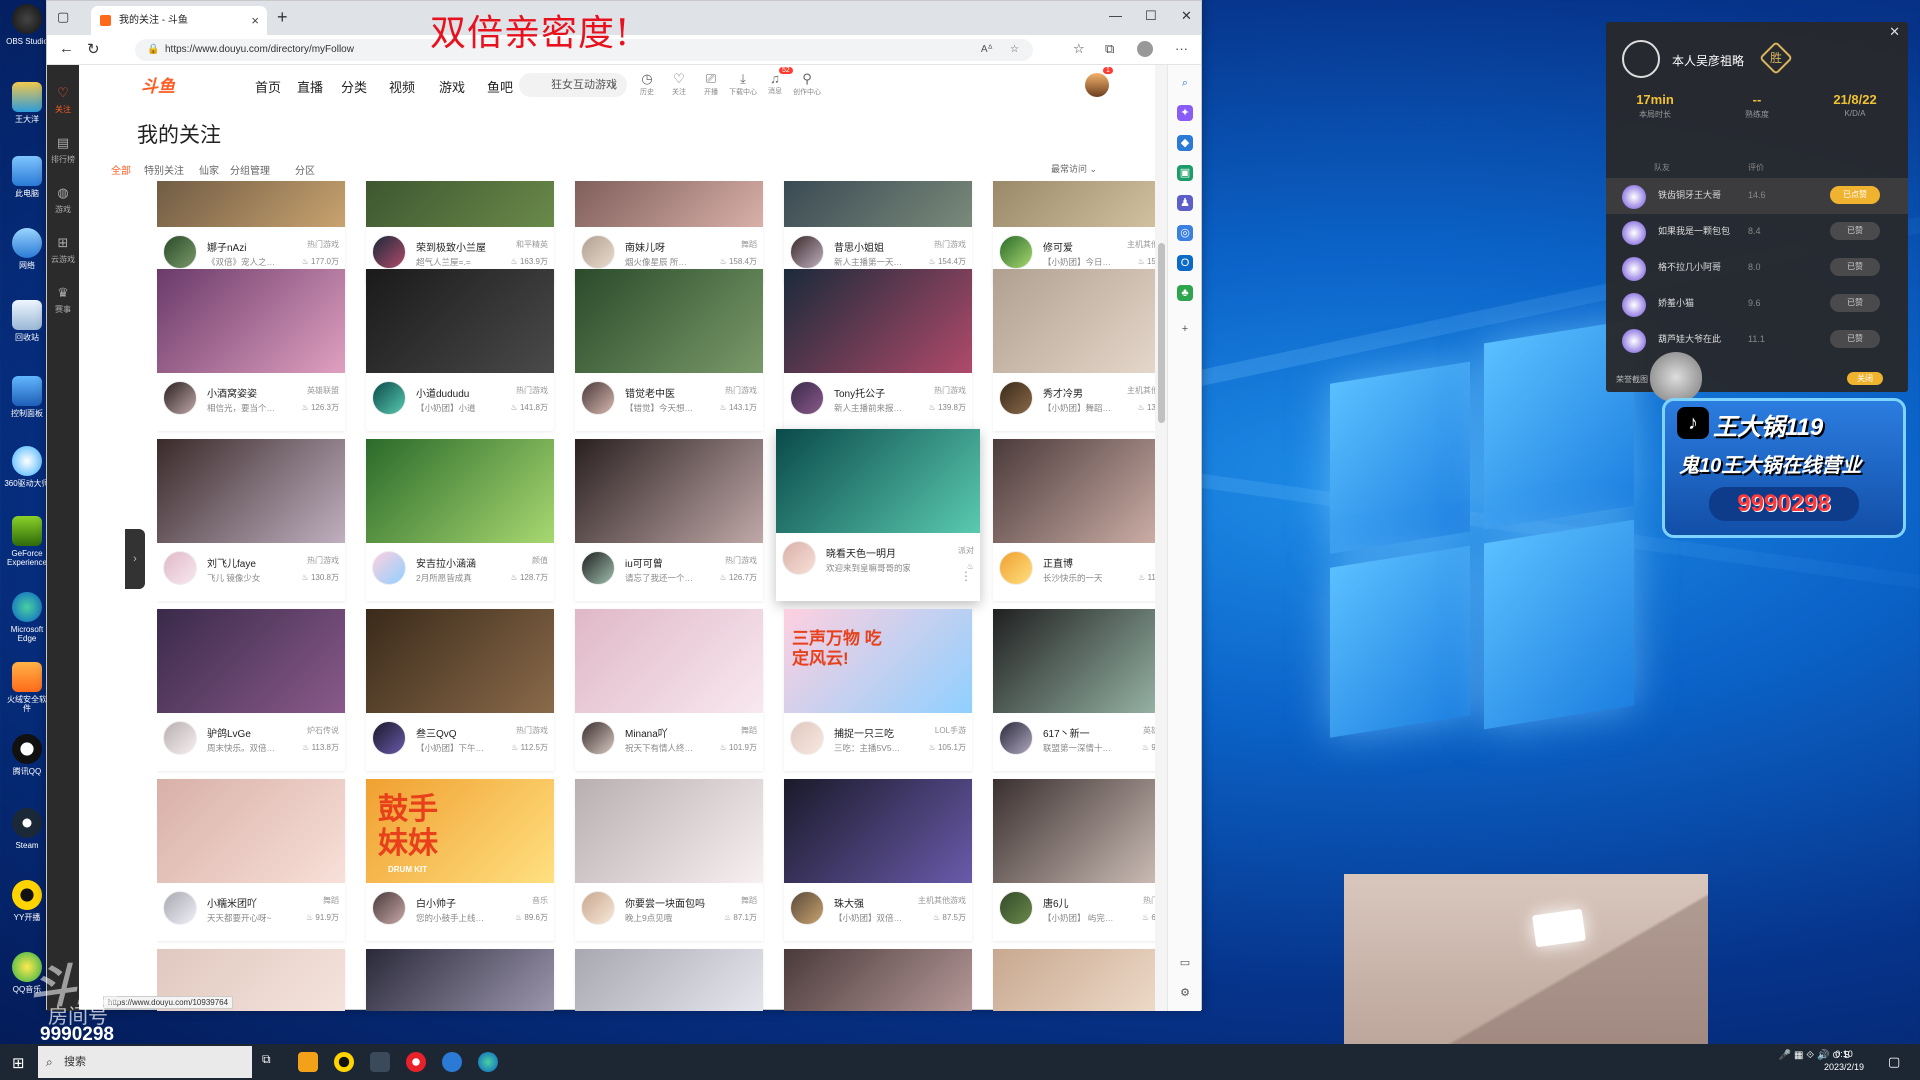 Image resolution: width=1920 pixels, height=1080 pixels. I want to click on leftbar-follow: ♡ 关注, so click(63, 100).